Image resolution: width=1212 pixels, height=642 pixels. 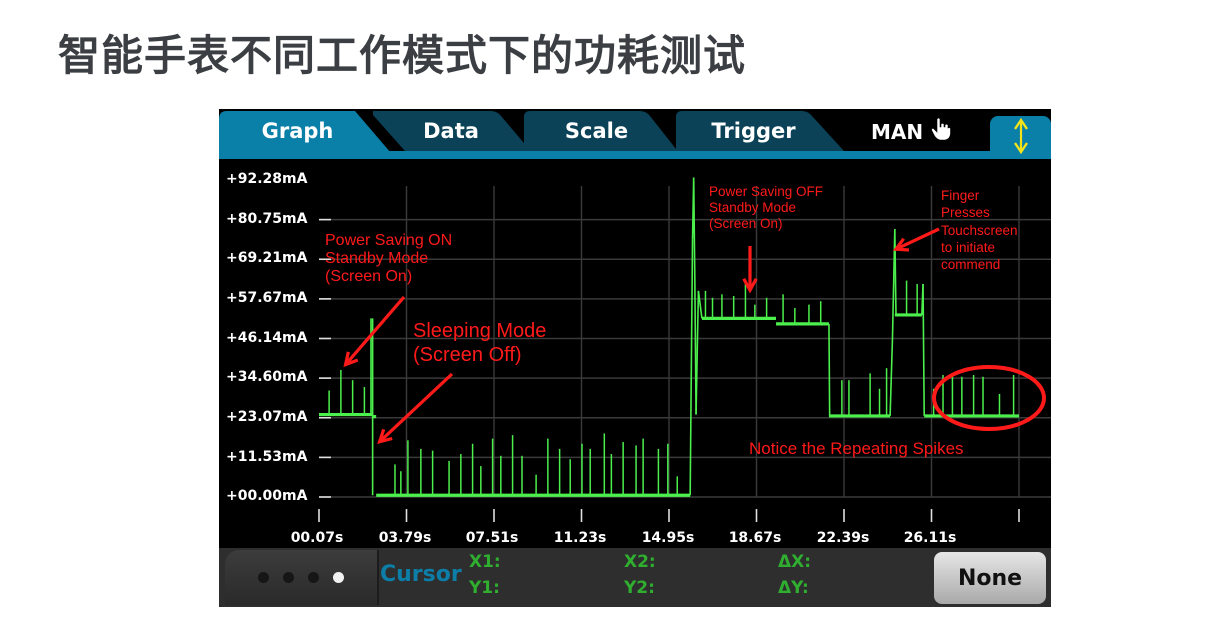 I want to click on annotation-line: commend, so click(x=971, y=265).